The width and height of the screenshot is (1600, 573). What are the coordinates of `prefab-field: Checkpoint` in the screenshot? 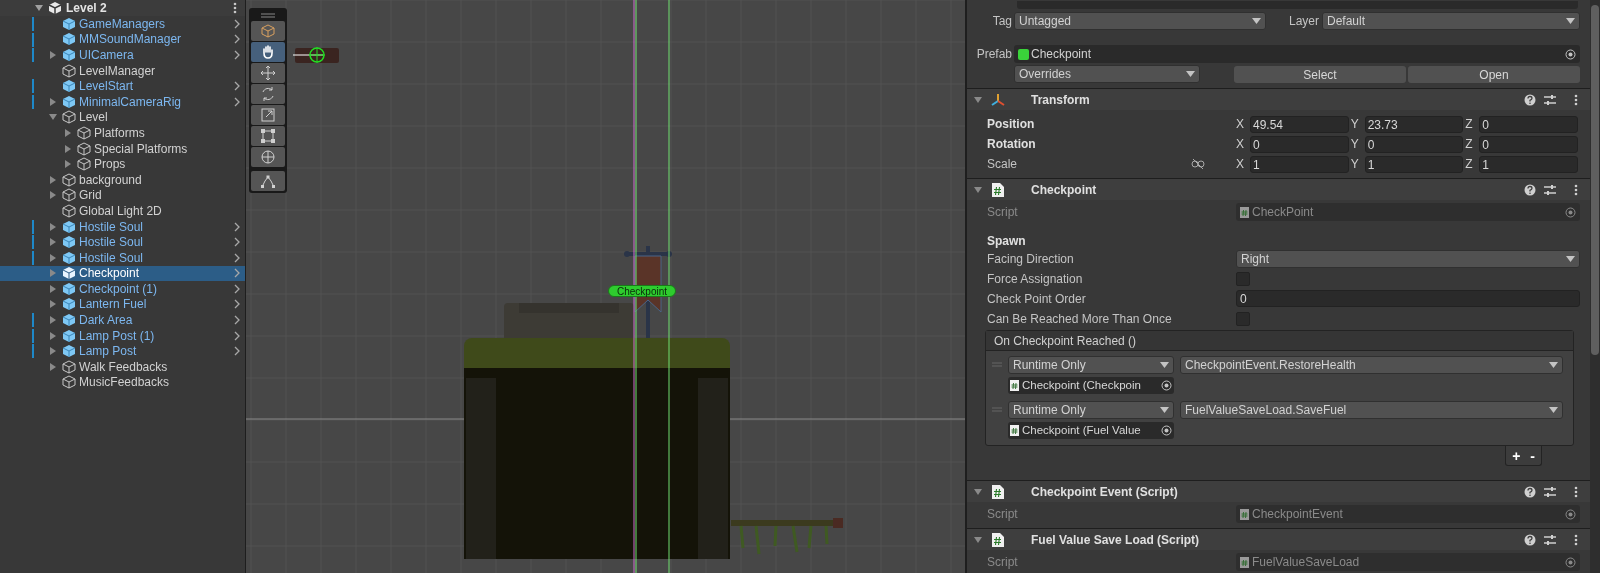 It's located at (1297, 54).